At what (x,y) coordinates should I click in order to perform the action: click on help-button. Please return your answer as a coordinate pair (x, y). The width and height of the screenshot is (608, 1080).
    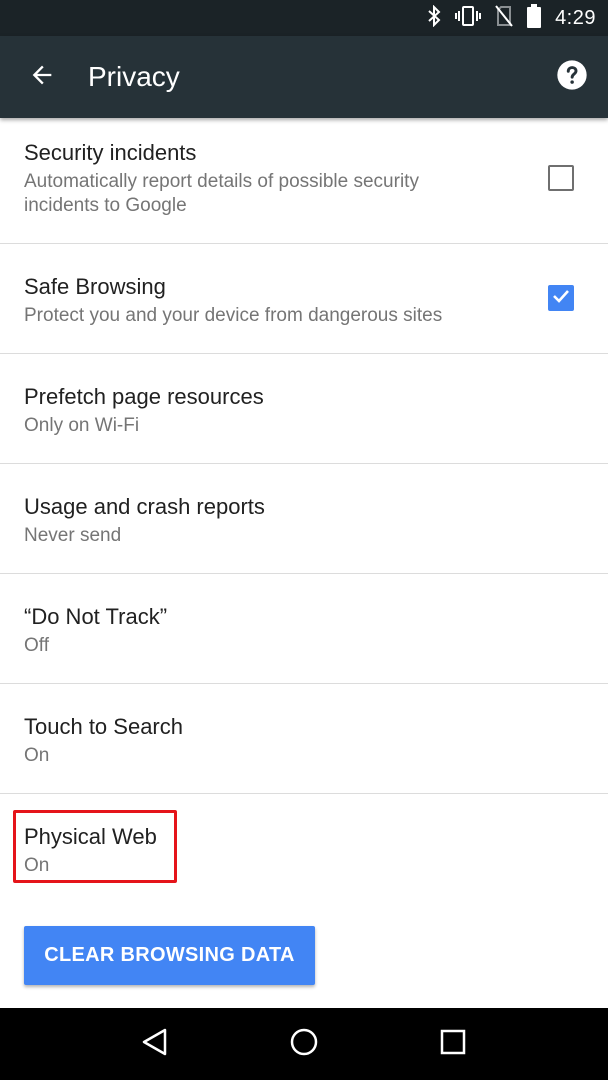
    Looking at the image, I should click on (572, 77).